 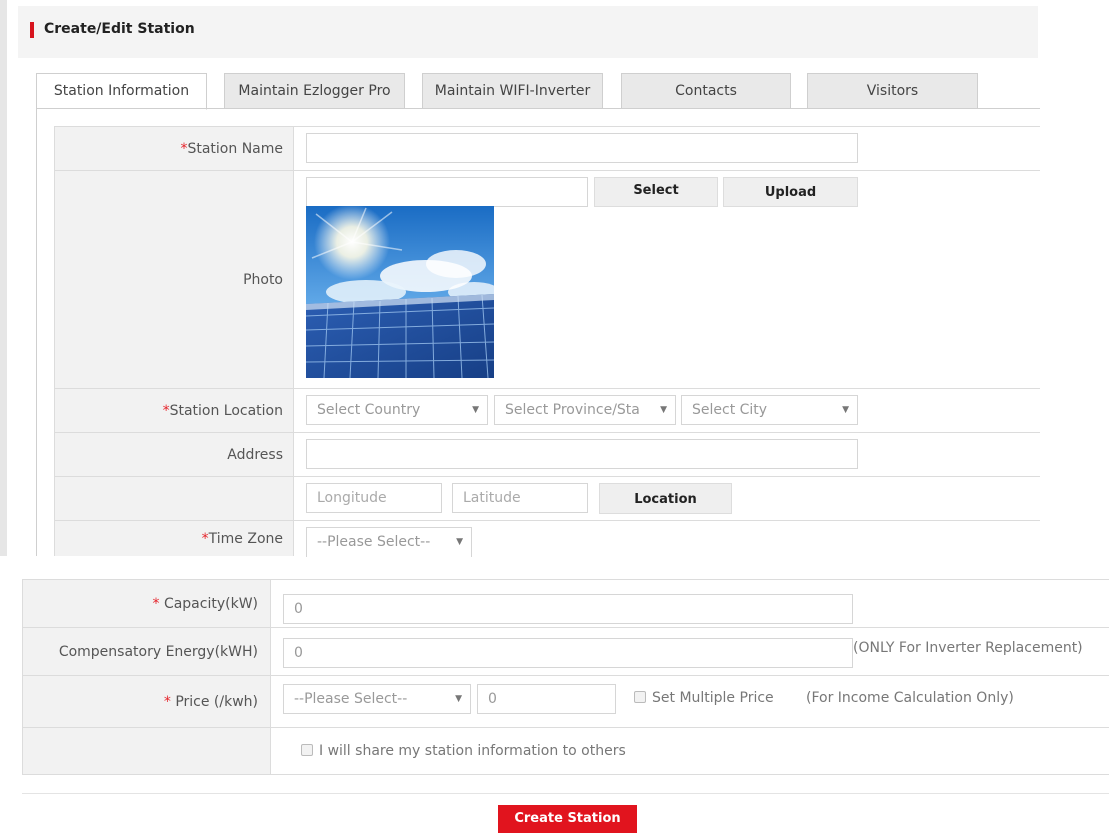 What do you see at coordinates (369, 410) in the screenshot?
I see `country-select-value: Select Country` at bounding box center [369, 410].